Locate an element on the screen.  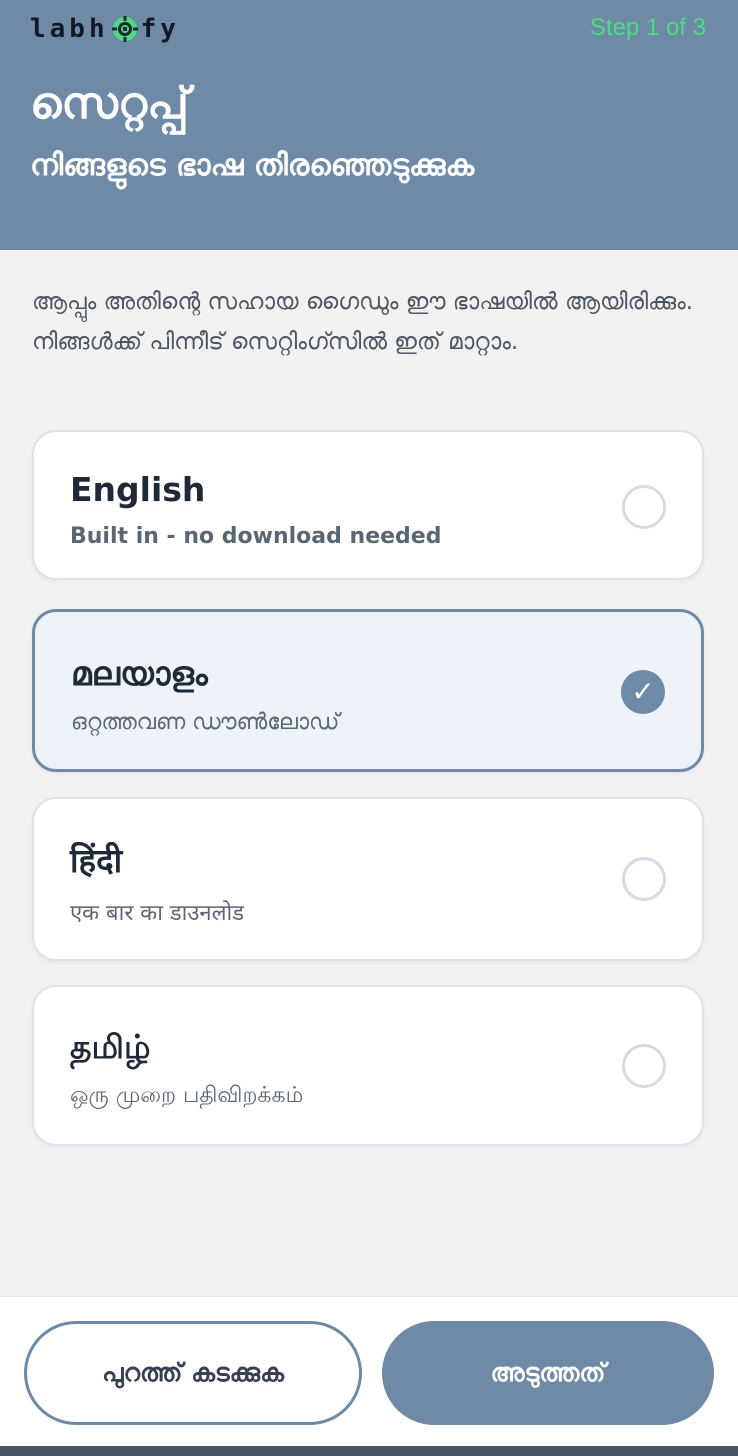
page-title: സെറ്റപ്പ് is located at coordinates (109, 103).